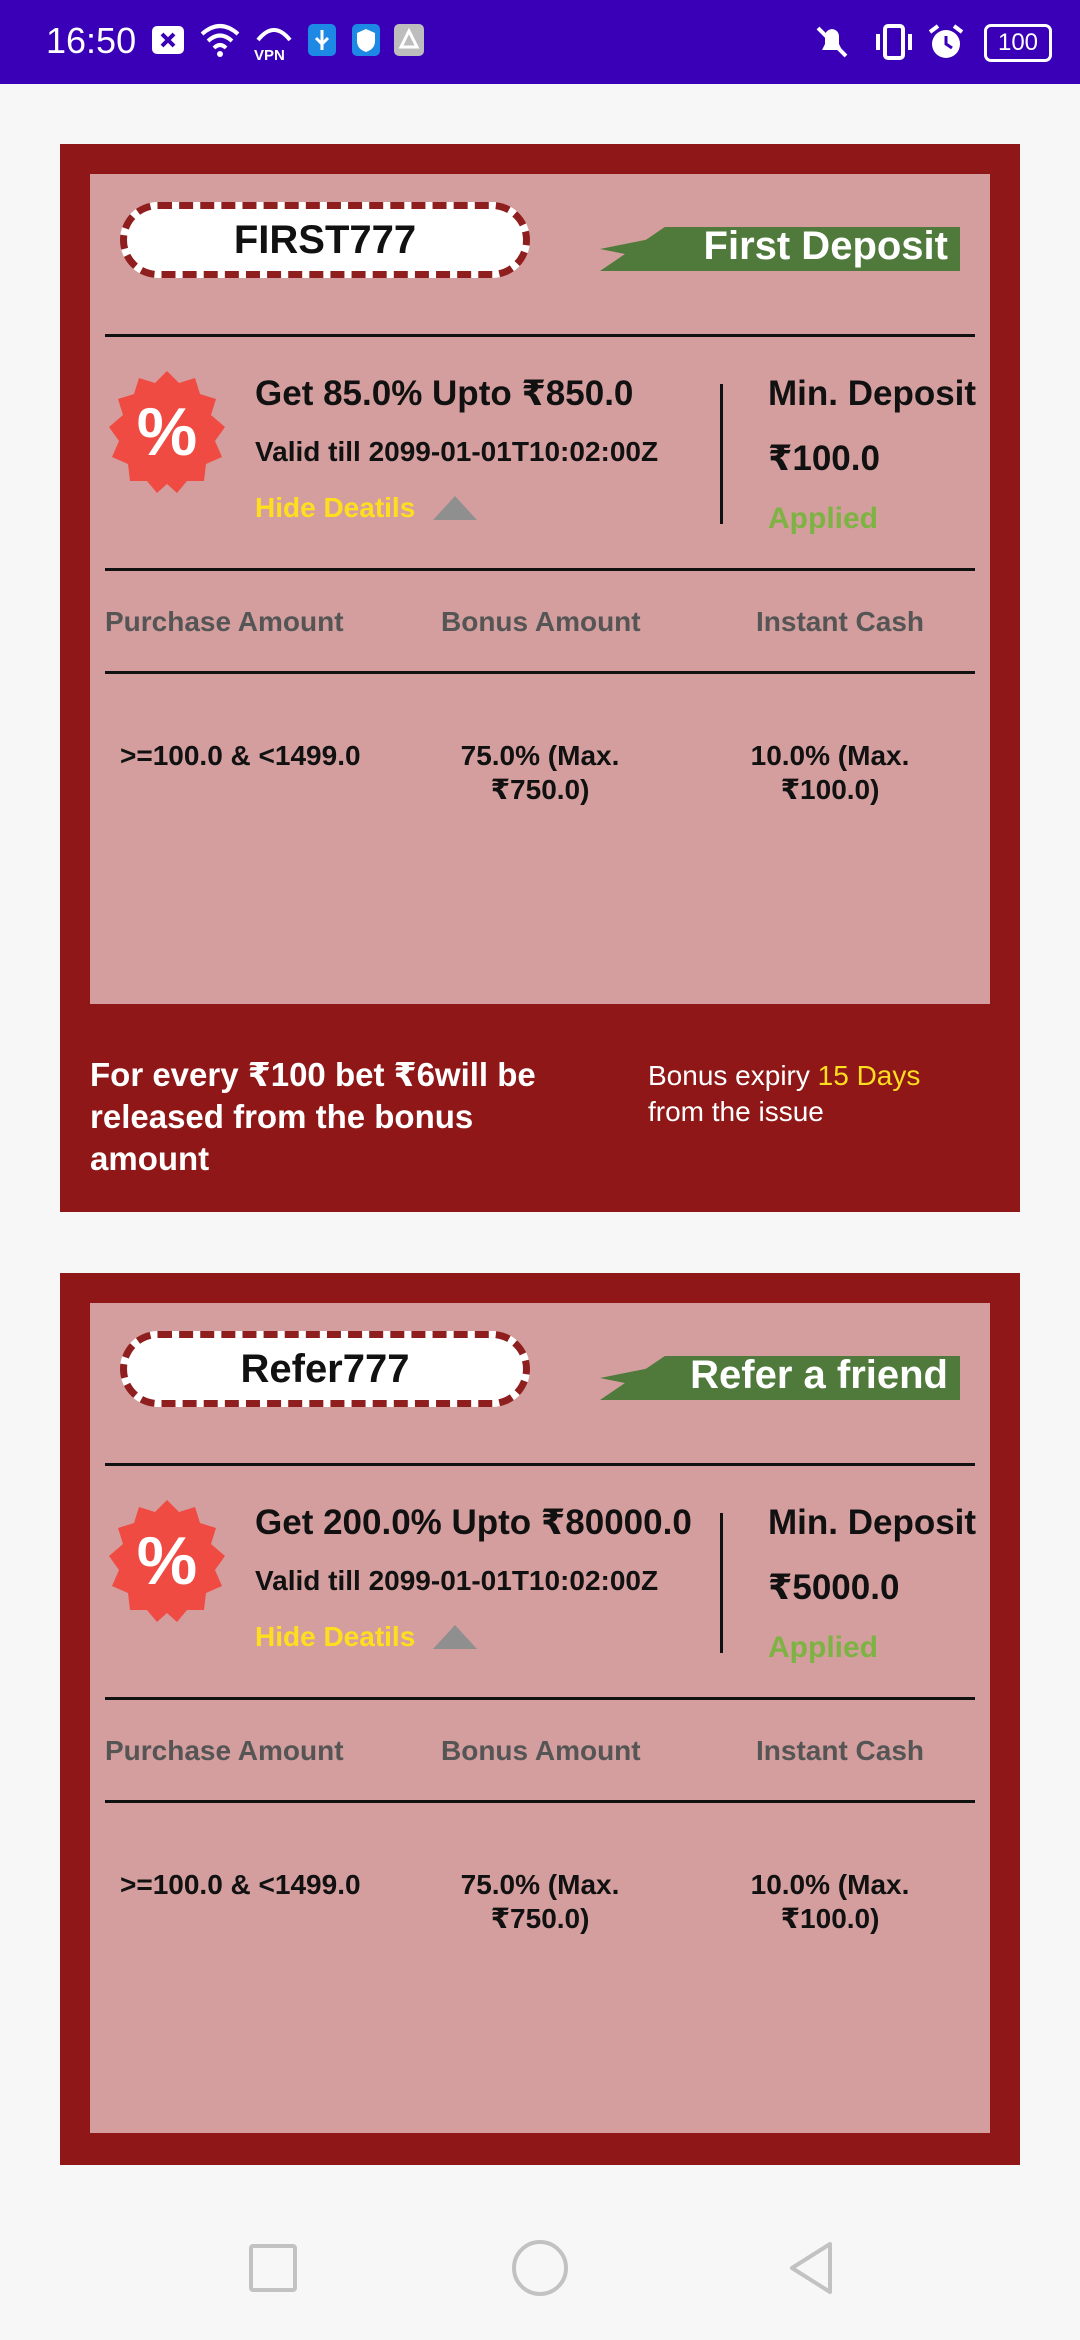  What do you see at coordinates (736, 1111) in the screenshot?
I see `bonus-expiry-suffix: from the issue` at bounding box center [736, 1111].